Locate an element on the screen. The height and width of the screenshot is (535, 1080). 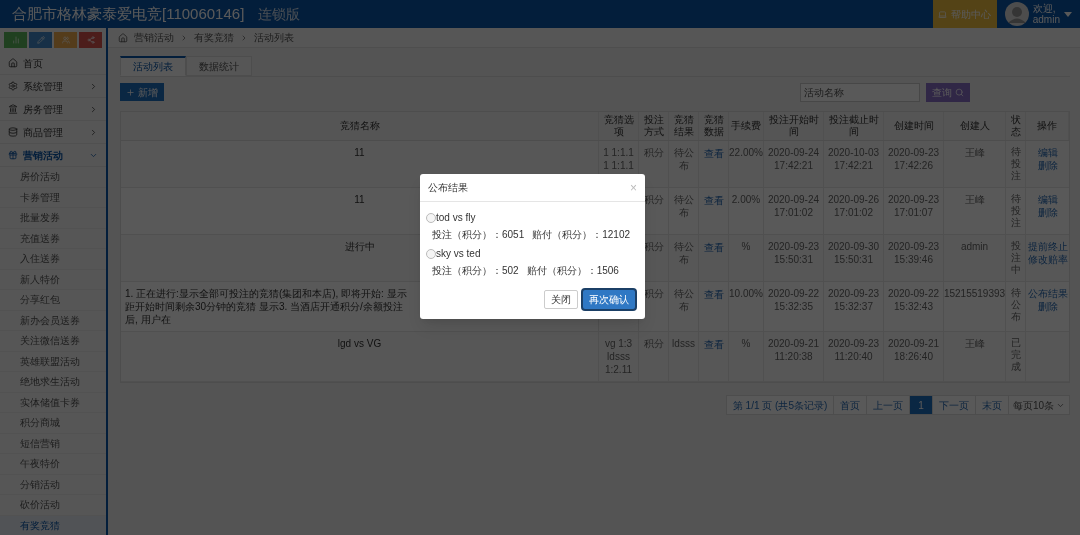
action-link: 公布结果 is located at coordinates (1047, 293).